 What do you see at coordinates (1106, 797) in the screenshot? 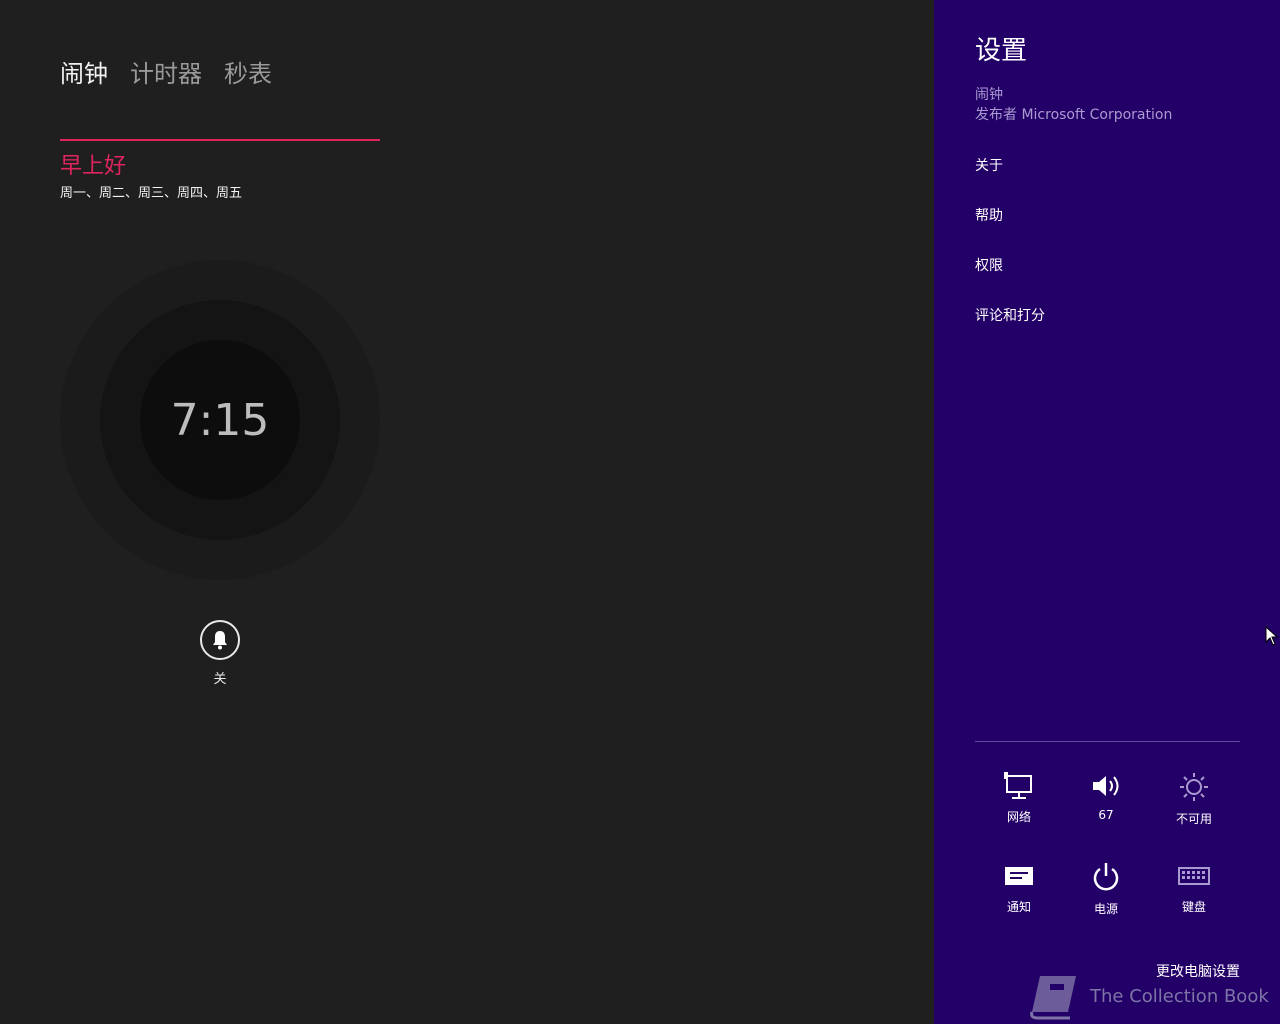
I see `quick-volume: 67` at bounding box center [1106, 797].